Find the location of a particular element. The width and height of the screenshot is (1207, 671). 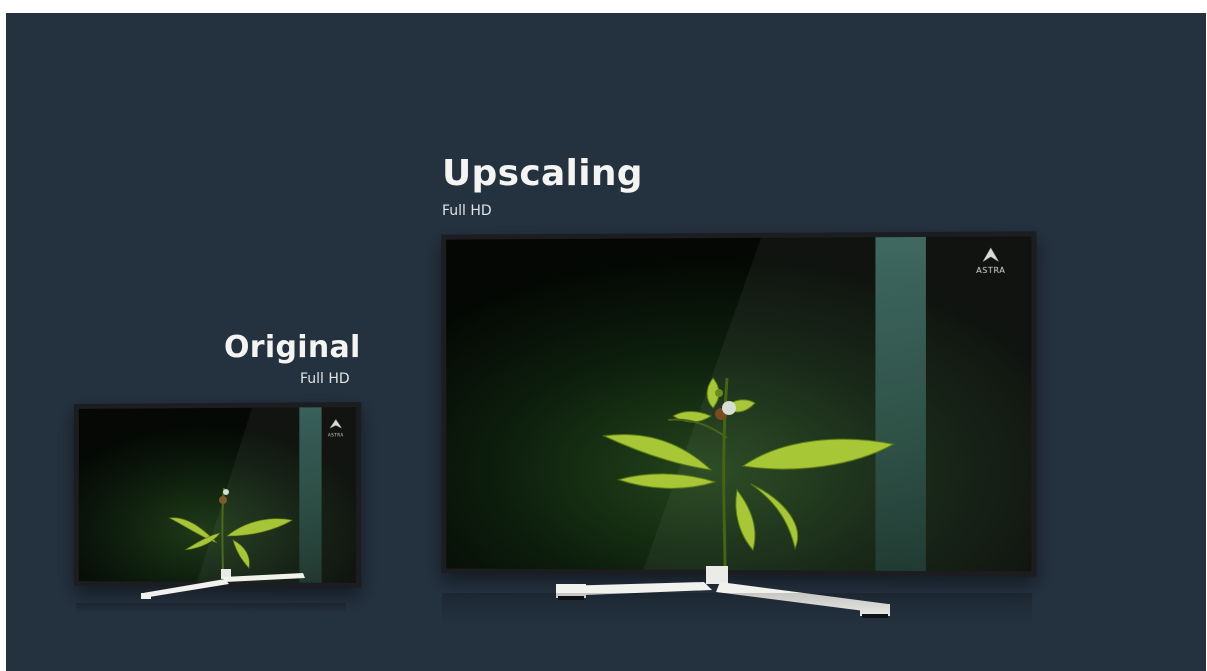

original-resolution: Full HD is located at coordinates (325, 379).